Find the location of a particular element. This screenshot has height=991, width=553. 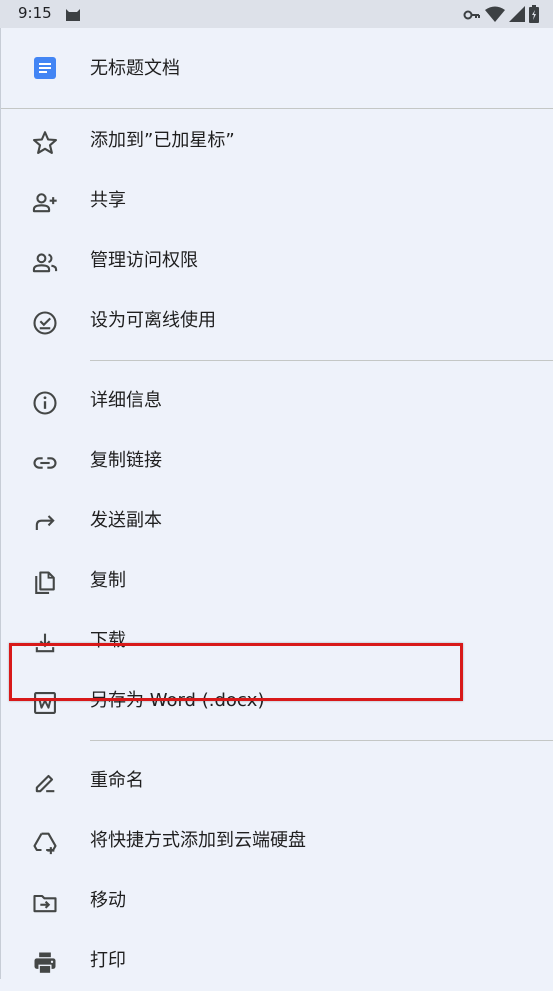

menu-item-label: 管理访问权限 is located at coordinates (144, 260).